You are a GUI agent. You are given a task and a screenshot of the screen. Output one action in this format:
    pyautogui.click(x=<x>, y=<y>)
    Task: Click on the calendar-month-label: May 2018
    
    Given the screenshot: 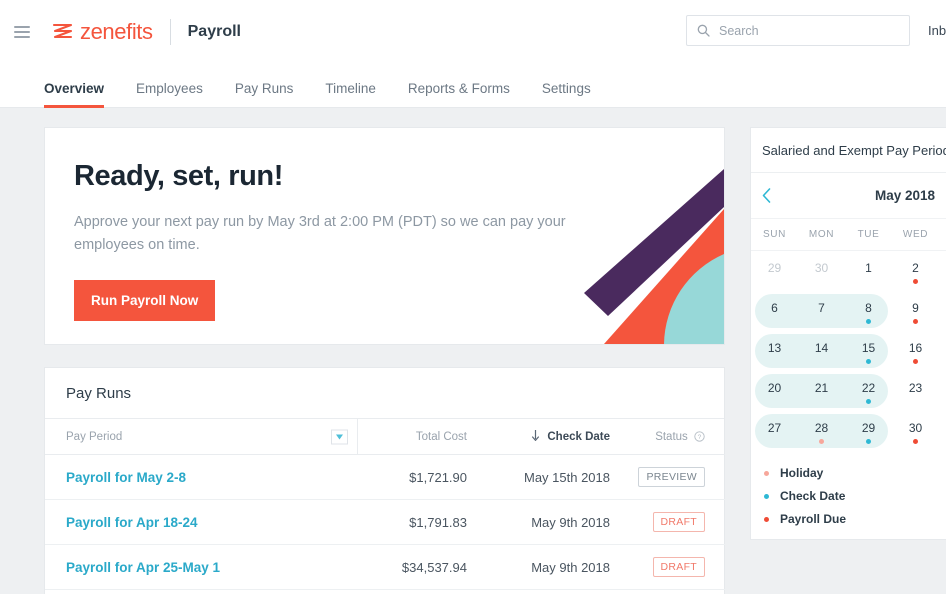 What is the action you would take?
    pyautogui.click(x=904, y=195)
    